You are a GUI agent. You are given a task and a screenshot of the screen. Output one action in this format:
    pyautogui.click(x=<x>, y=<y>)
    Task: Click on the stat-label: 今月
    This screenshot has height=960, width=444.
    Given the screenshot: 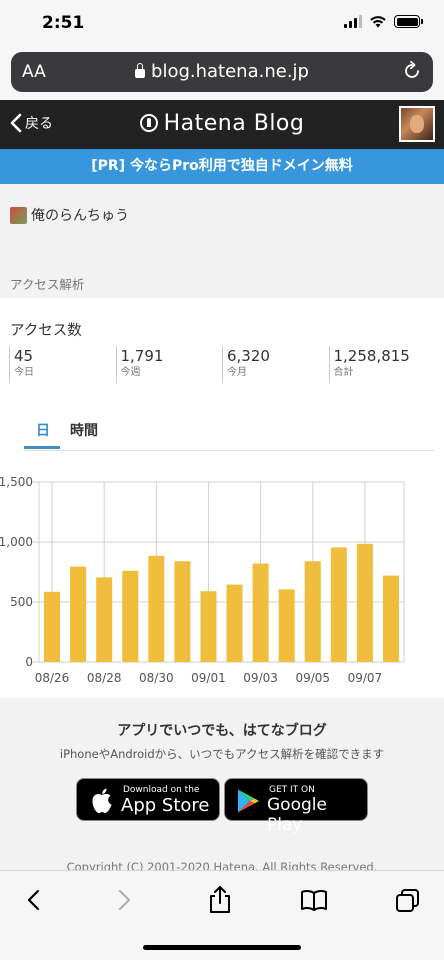 What is the action you would take?
    pyautogui.click(x=237, y=372)
    